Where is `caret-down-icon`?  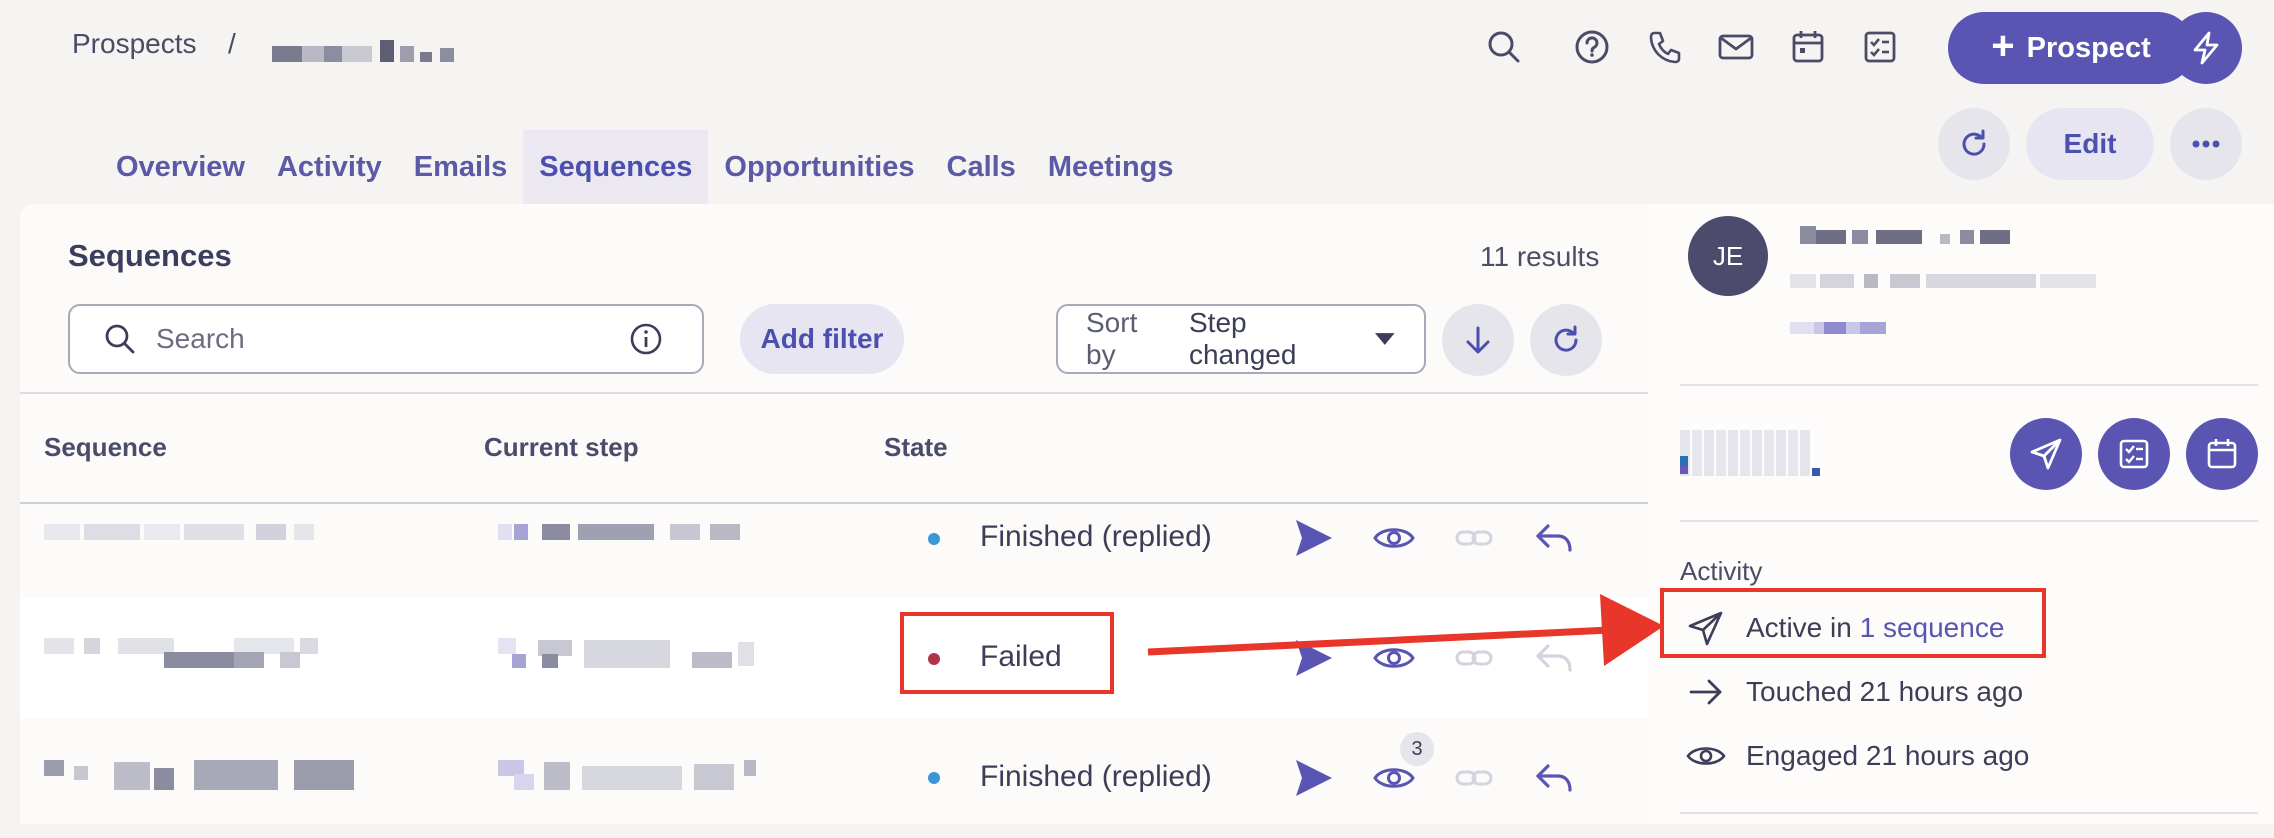
caret-down-icon is located at coordinates (1385, 339).